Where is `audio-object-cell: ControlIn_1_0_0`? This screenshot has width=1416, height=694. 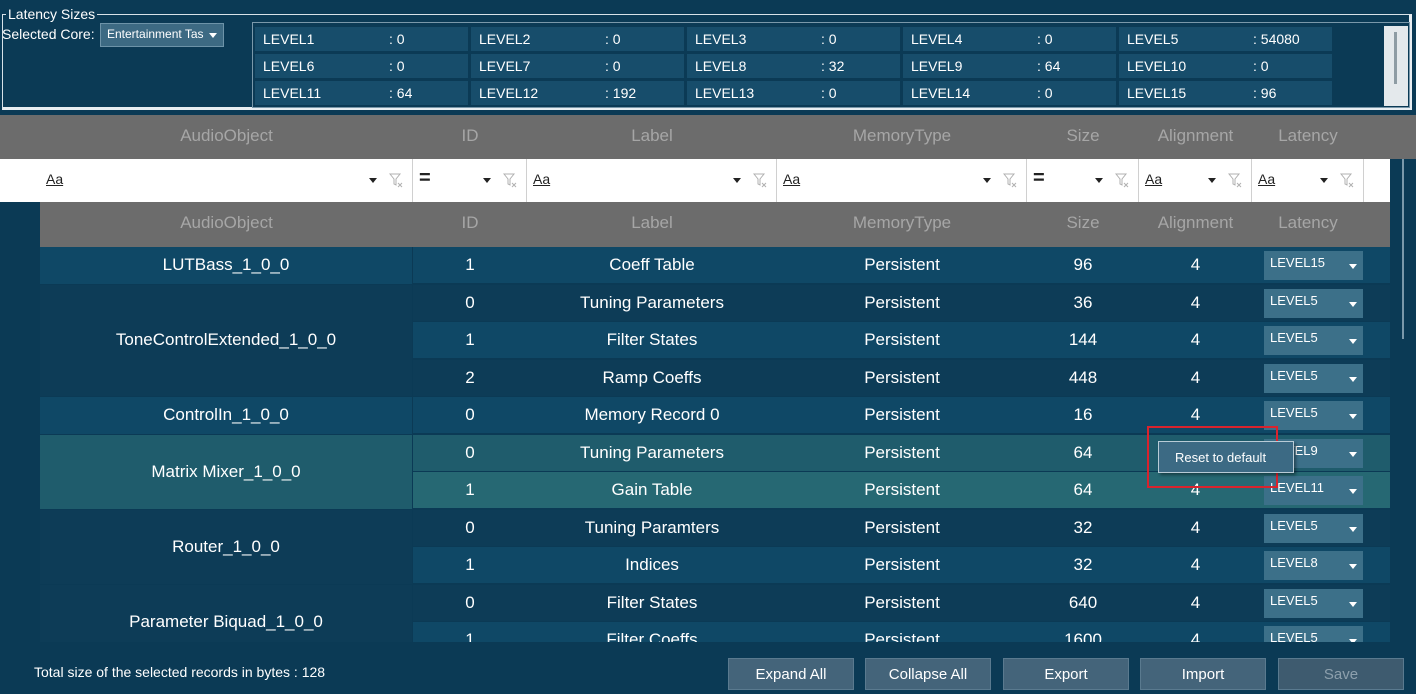 audio-object-cell: ControlIn_1_0_0 is located at coordinates (226, 416).